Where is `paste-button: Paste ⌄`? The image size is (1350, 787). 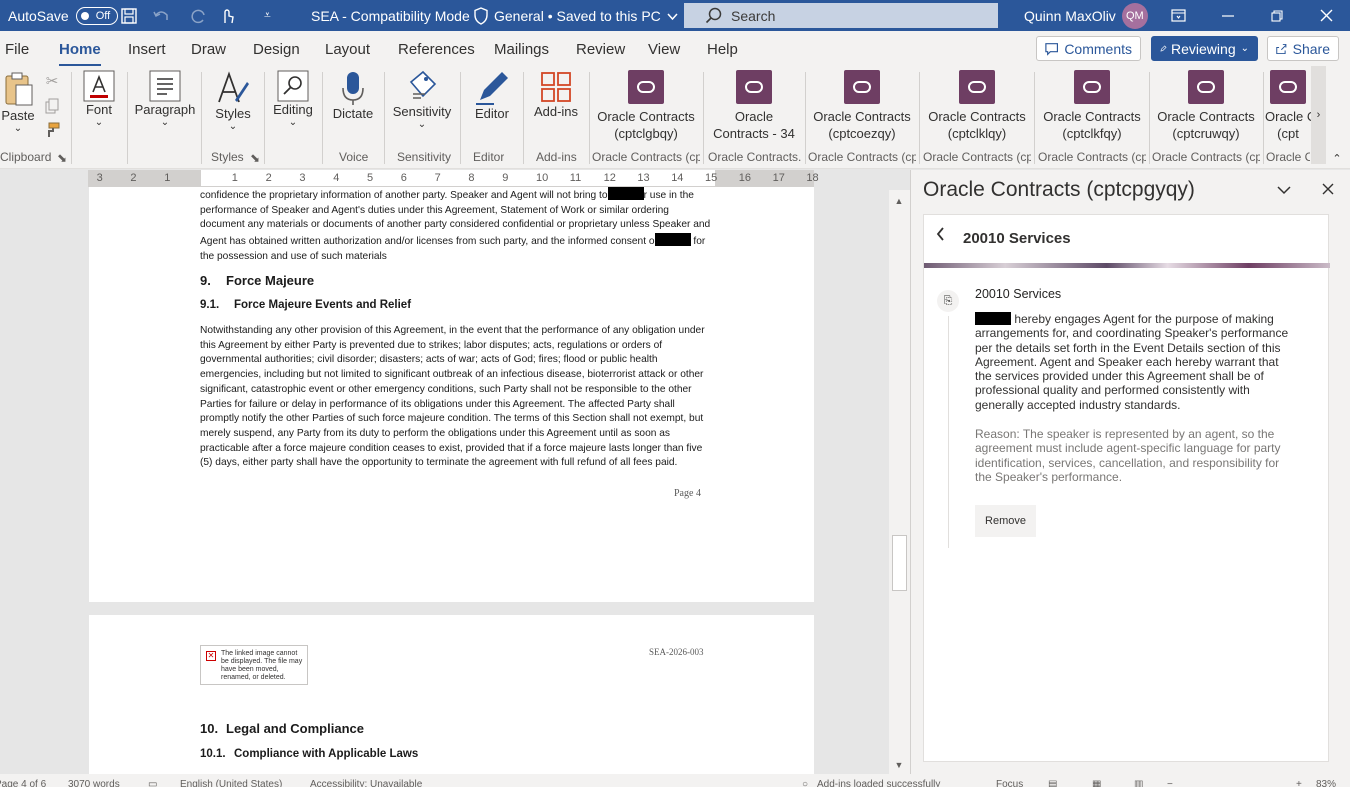
paste-button: Paste ⌄ is located at coordinates (18, 110).